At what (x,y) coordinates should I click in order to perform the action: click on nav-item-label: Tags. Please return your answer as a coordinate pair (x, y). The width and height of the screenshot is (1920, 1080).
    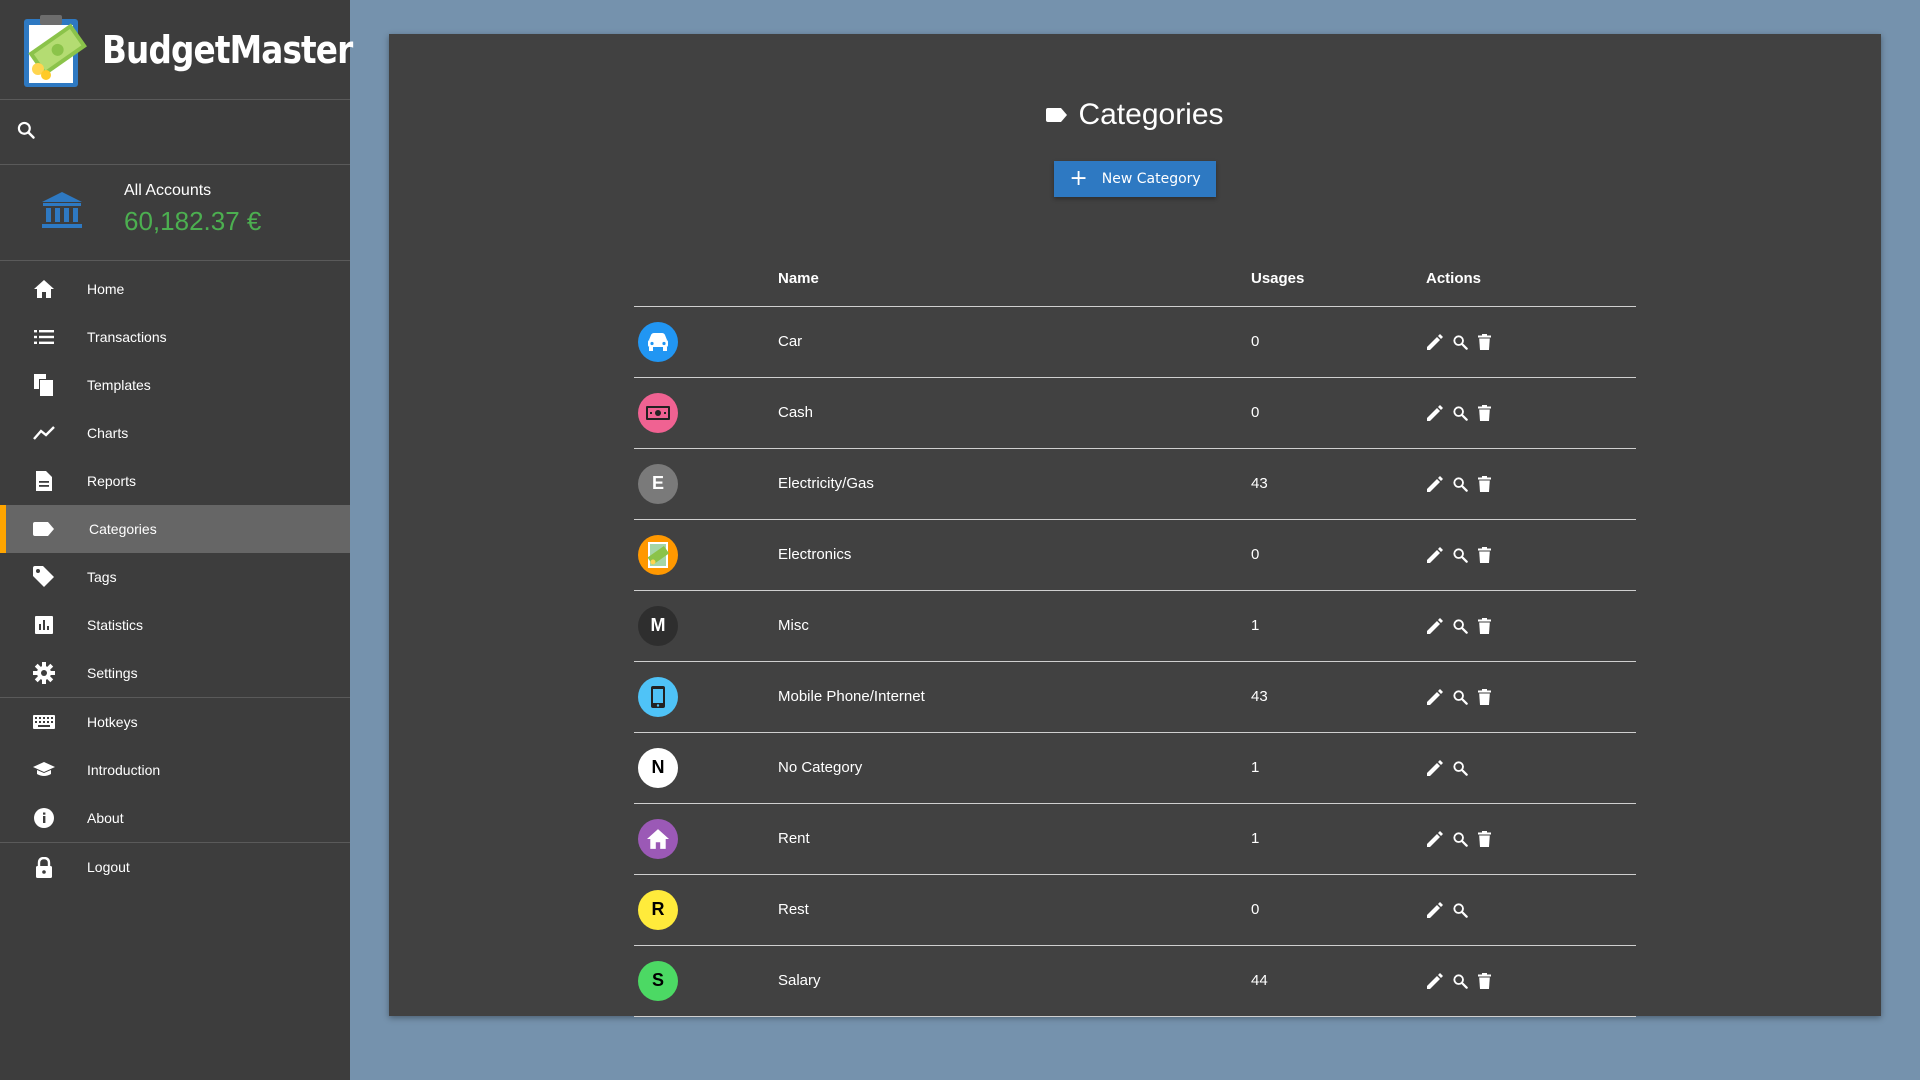
    Looking at the image, I should click on (102, 577).